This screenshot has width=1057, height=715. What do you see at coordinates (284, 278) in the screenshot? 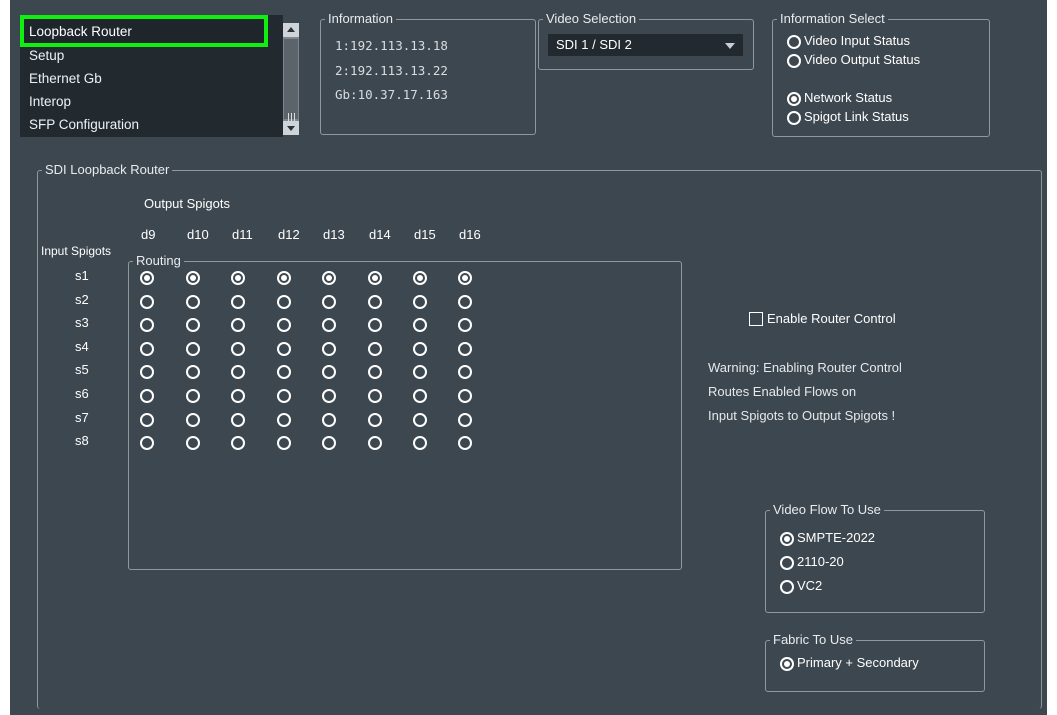
I see `routing-radio-s1-d12` at bounding box center [284, 278].